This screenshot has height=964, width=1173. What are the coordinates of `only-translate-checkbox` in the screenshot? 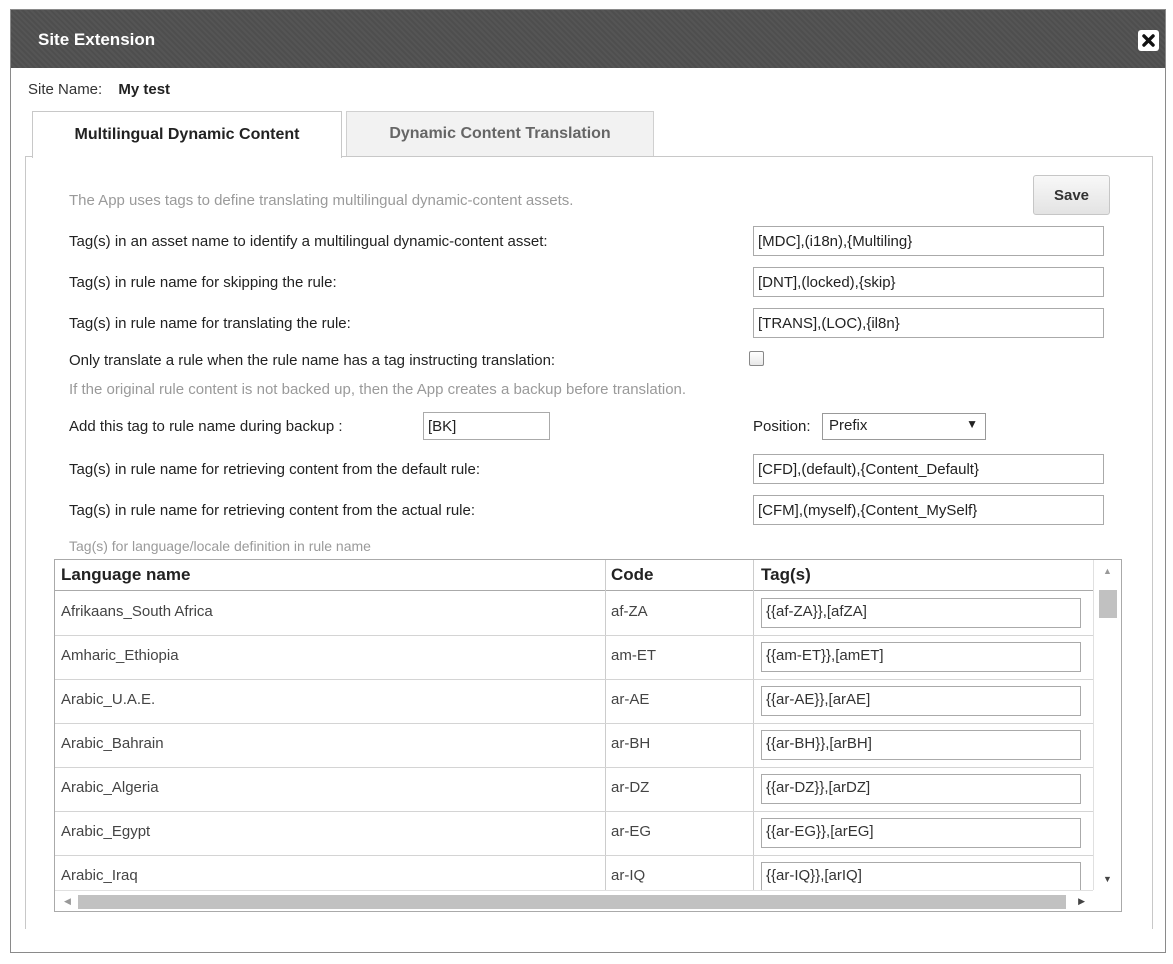 It's located at (756, 358).